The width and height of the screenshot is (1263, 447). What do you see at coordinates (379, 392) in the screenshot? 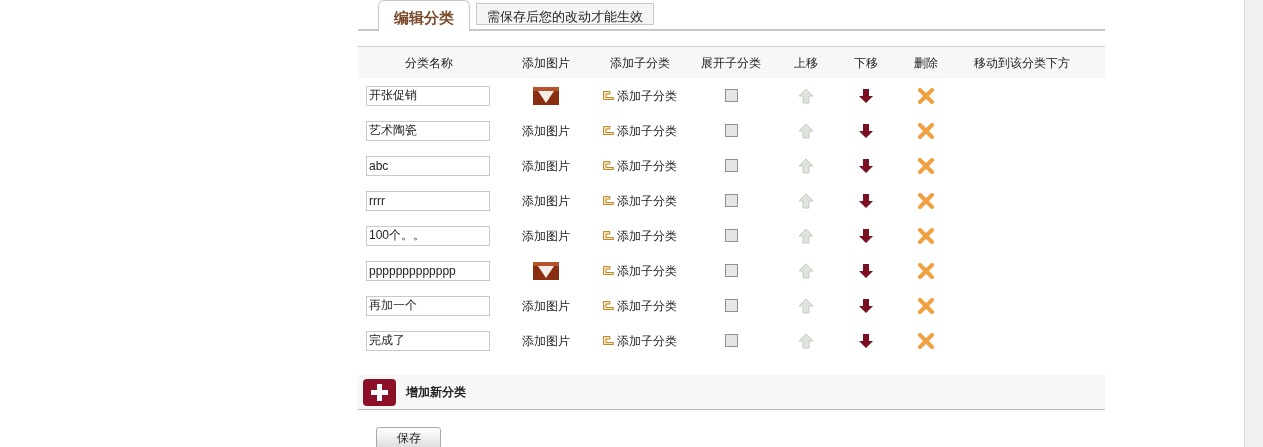
I see `add-icon` at bounding box center [379, 392].